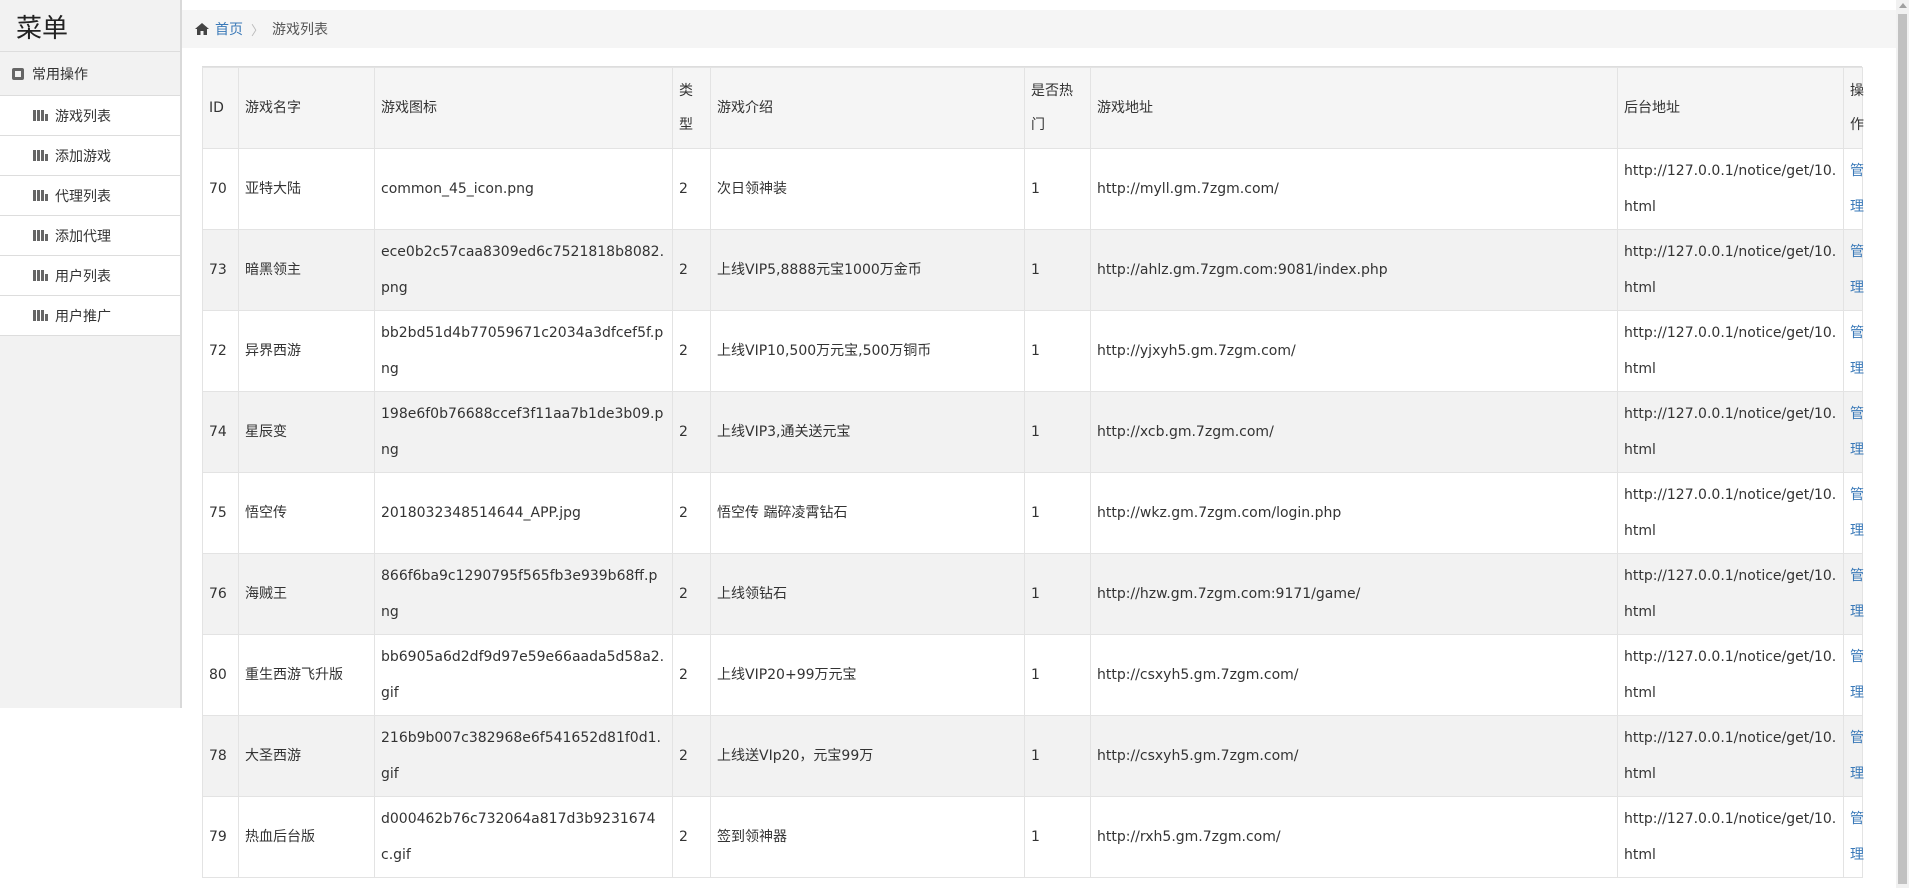 The height and width of the screenshot is (888, 1909). What do you see at coordinates (867, 513) in the screenshot?
I see `cell-intro: 悟空传 踹碎凌霄钻石` at bounding box center [867, 513].